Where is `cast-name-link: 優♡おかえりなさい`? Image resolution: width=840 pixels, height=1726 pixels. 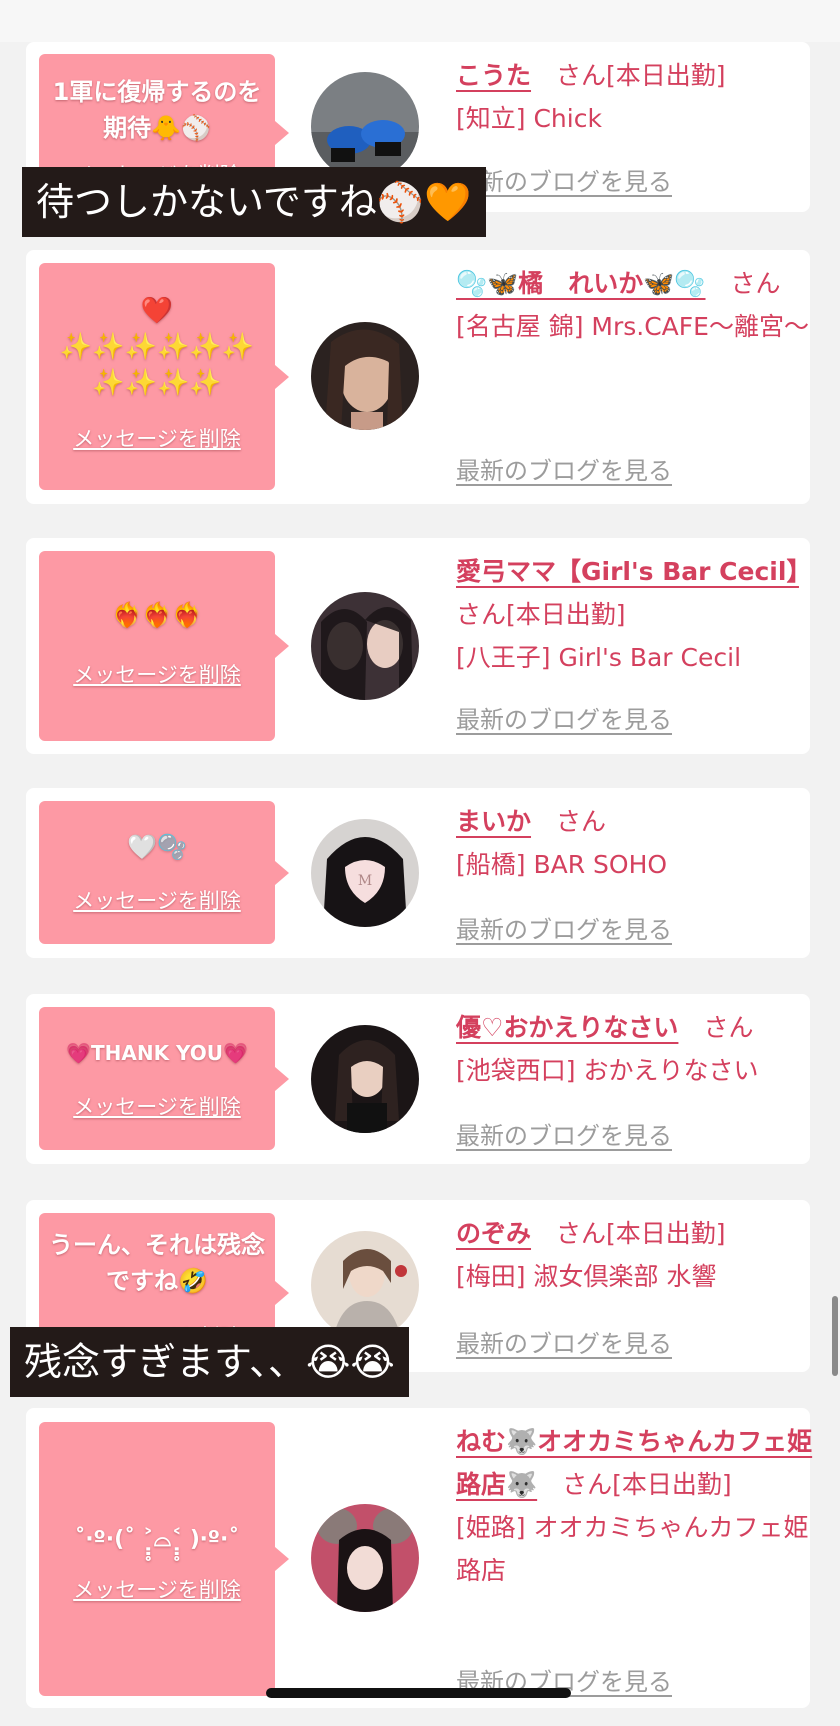
cast-name-link: 優♡おかえりなさい is located at coordinates (567, 1027).